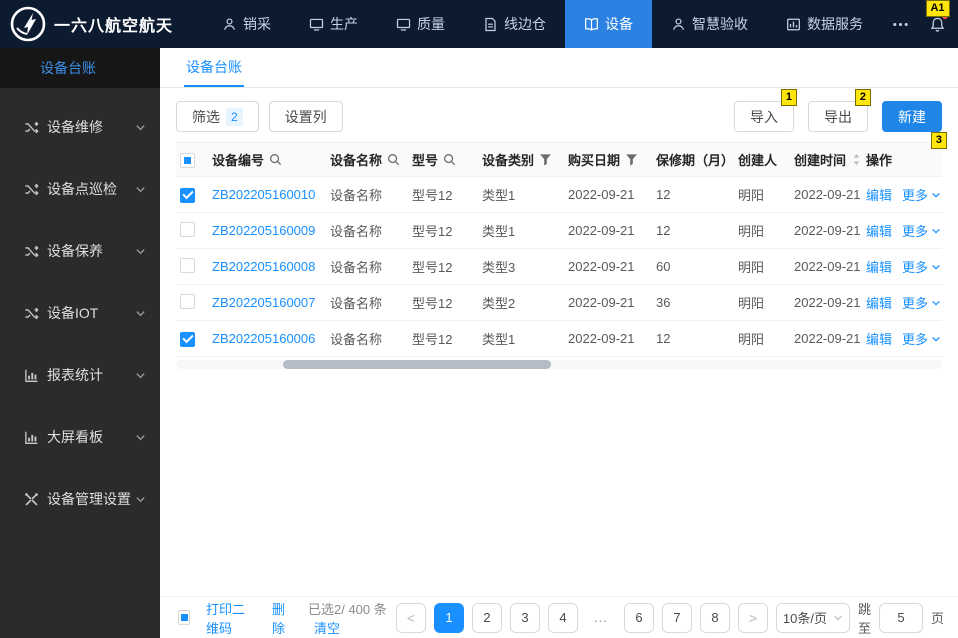 Image resolution: width=958 pixels, height=638 pixels. I want to click on equipment-code-link: ZB202205160008, so click(263, 266).